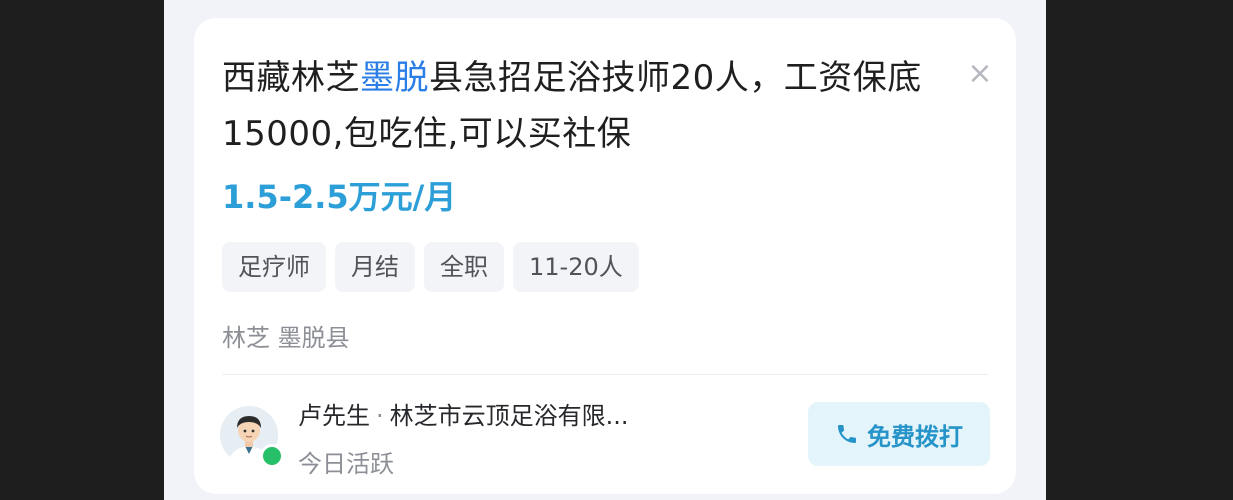  Describe the element at coordinates (464, 267) in the screenshot. I see `tag-job-type: 全职` at that location.